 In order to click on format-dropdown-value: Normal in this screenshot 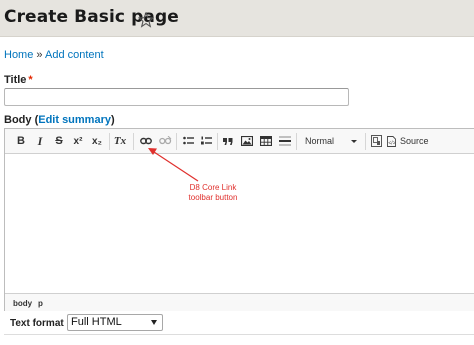, I will do `click(320, 141)`.